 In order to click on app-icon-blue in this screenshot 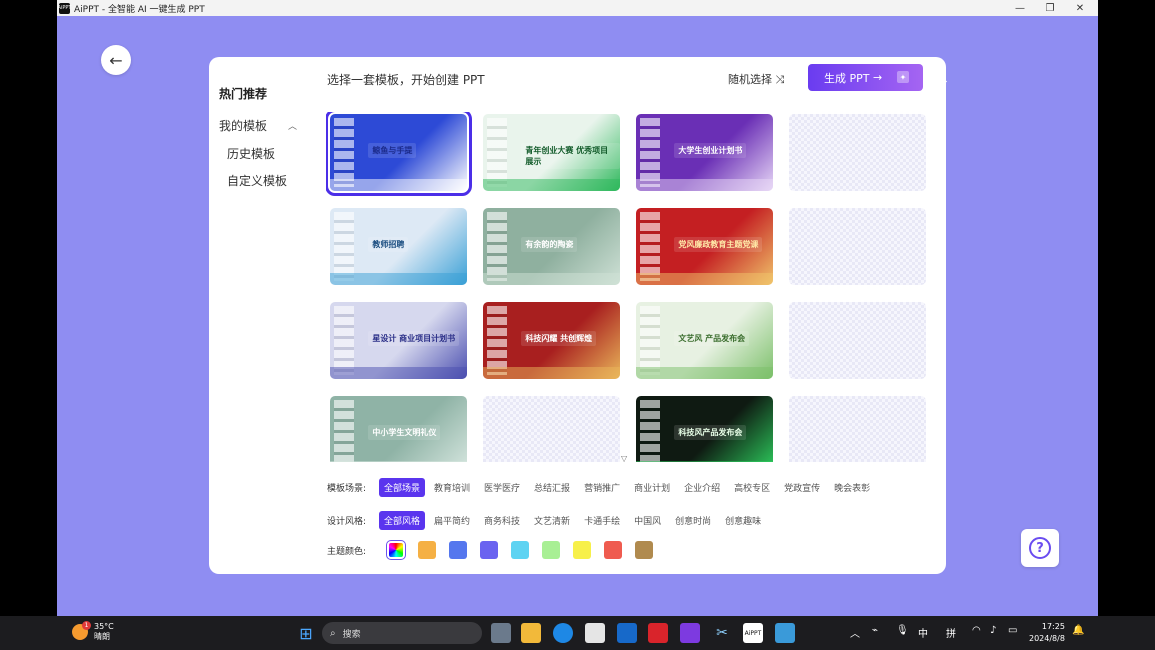, I will do `click(627, 633)`.